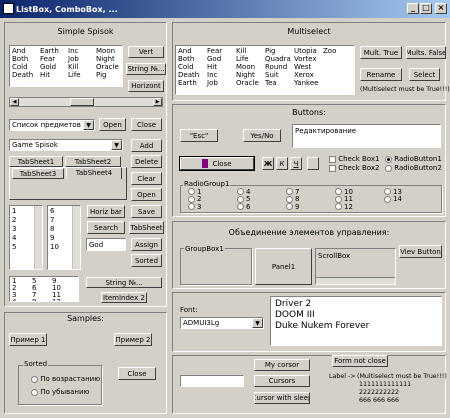 This screenshot has height=418, width=450. What do you see at coordinates (359, 192) in the screenshot?
I see `radiogroup-option: 10` at bounding box center [359, 192].